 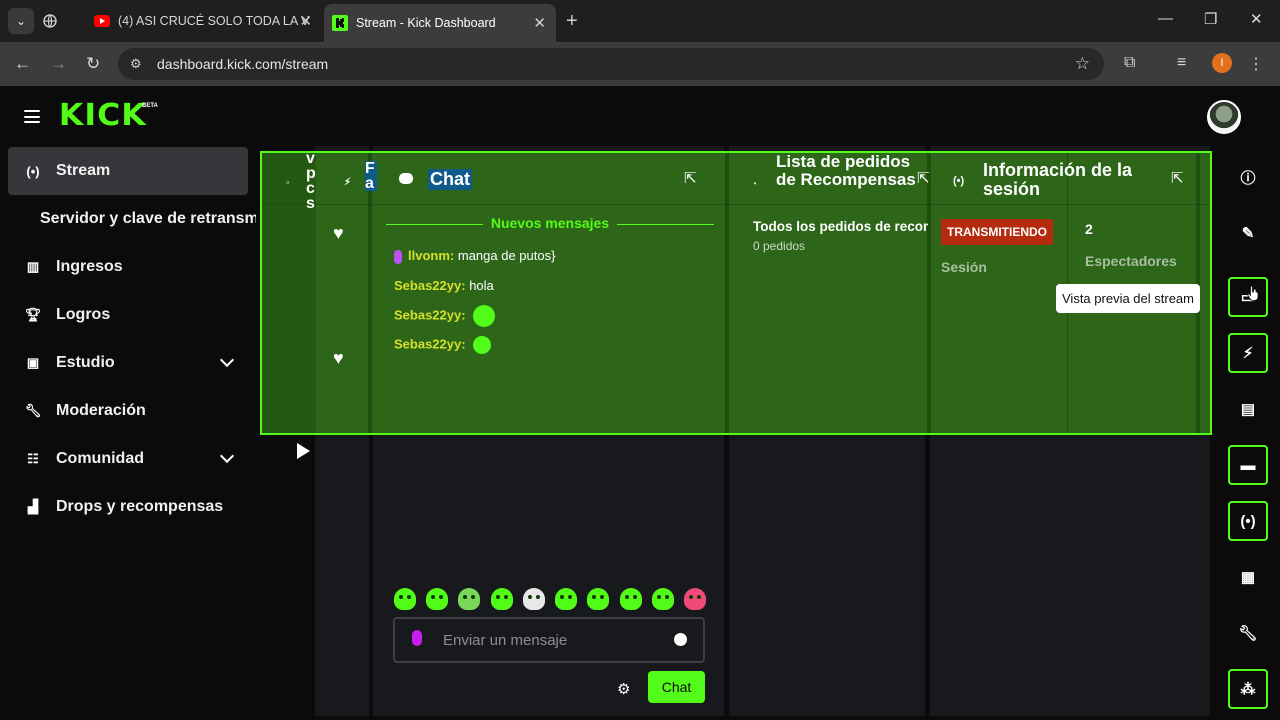 I want to click on tab-search-button: ⌄, so click(x=21, y=21).